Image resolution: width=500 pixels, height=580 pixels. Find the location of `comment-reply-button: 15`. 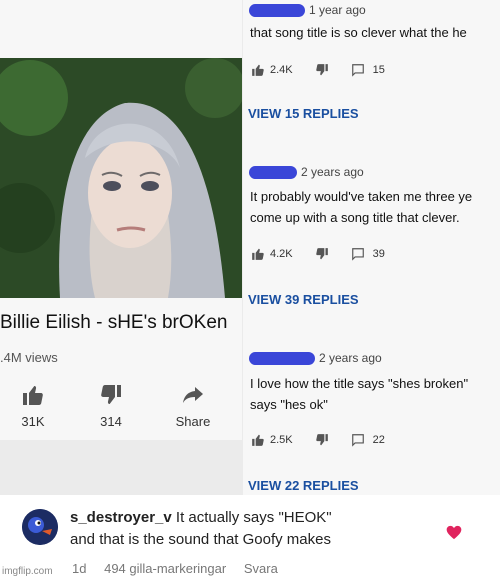

comment-reply-button: 15 is located at coordinates (368, 70).